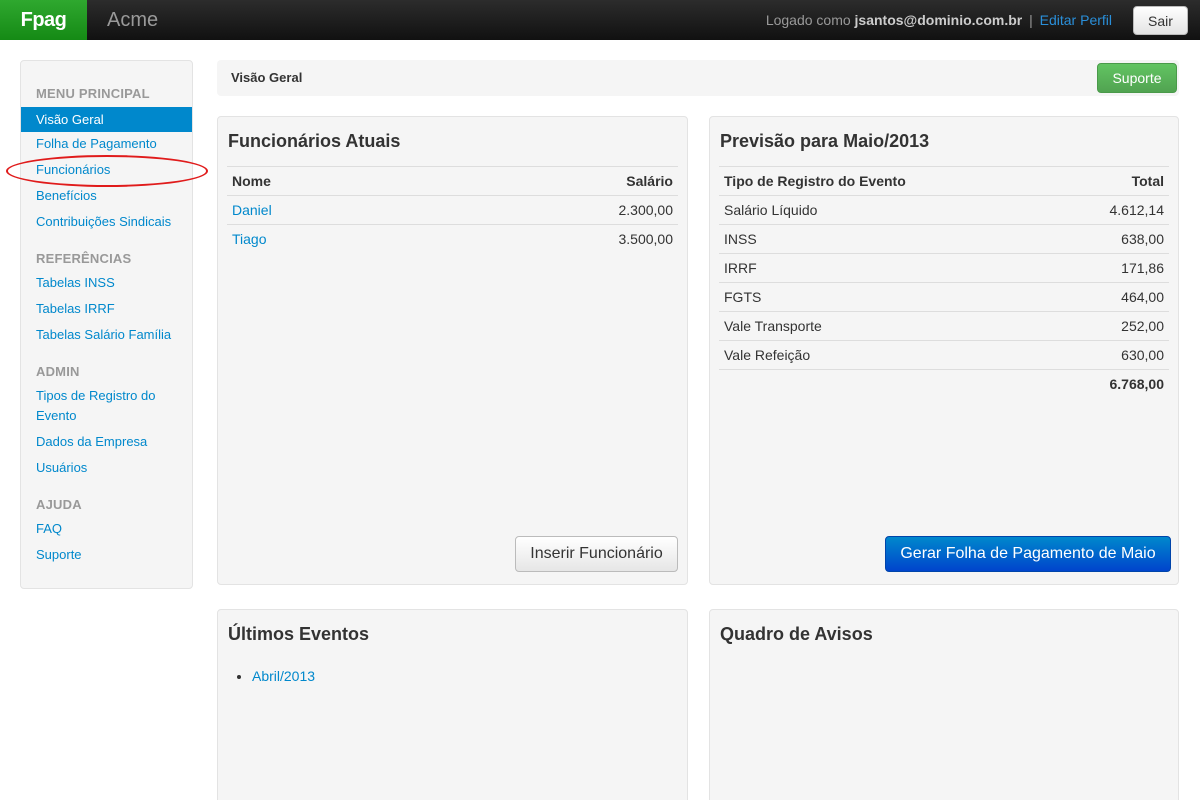 This screenshot has width=1200, height=800. Describe the element at coordinates (944, 267) in the screenshot. I see `table-row: IRRF 171,86` at that location.